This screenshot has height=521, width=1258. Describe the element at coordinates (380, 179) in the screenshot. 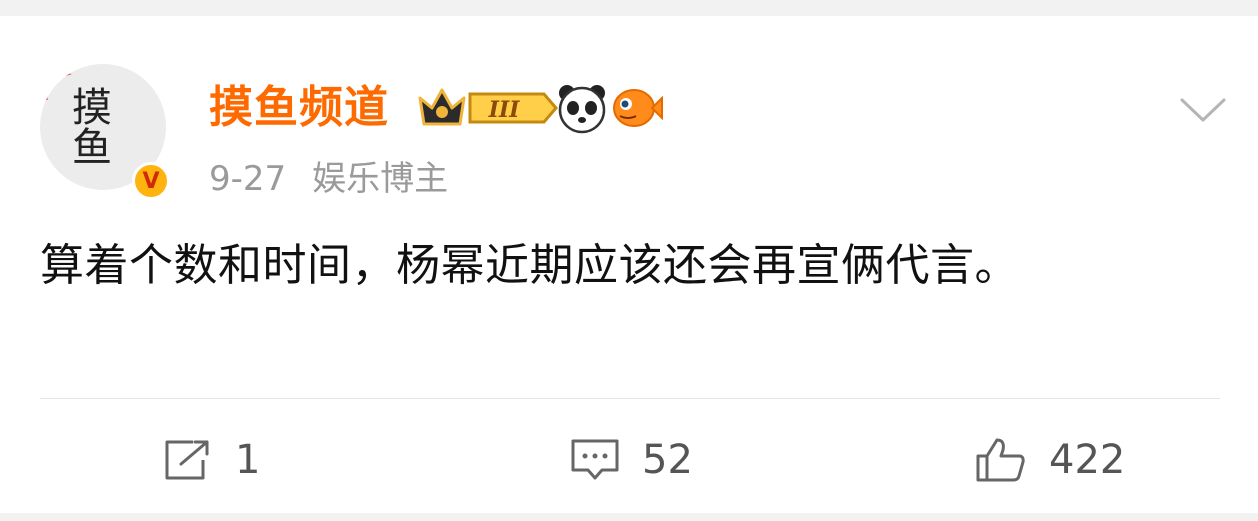

I see `post-source: 娱乐博主` at that location.